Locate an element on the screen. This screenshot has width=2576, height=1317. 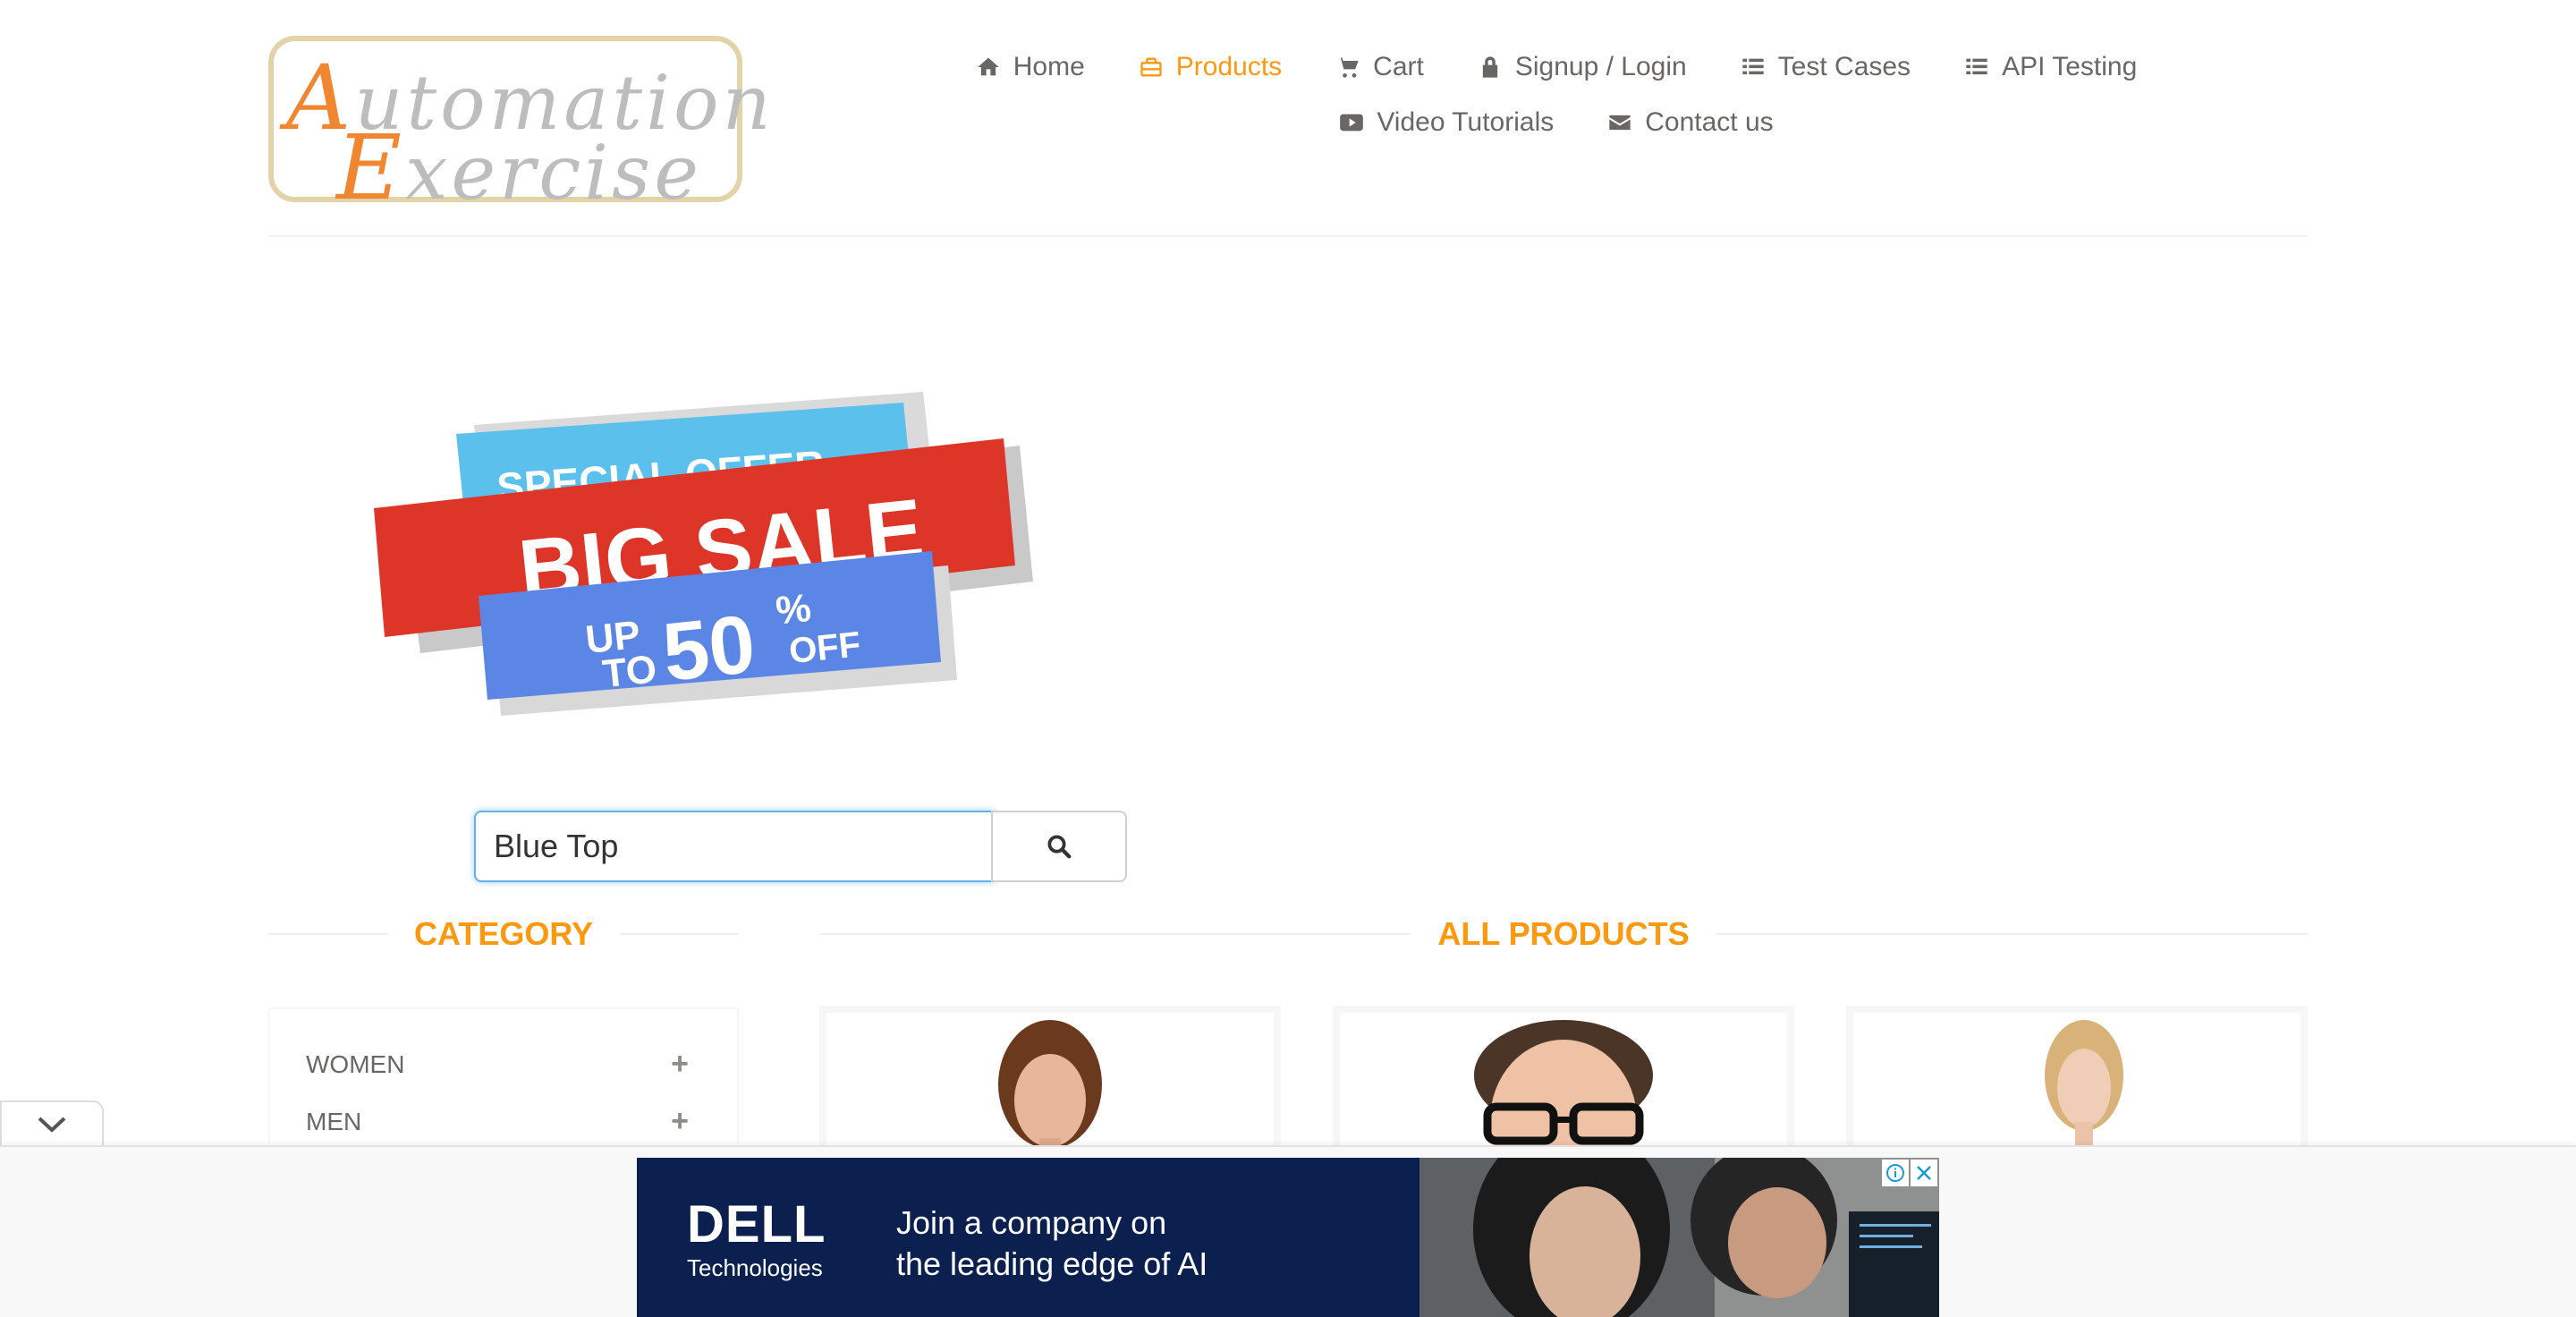
nav-products: Products is located at coordinates (1210, 67).